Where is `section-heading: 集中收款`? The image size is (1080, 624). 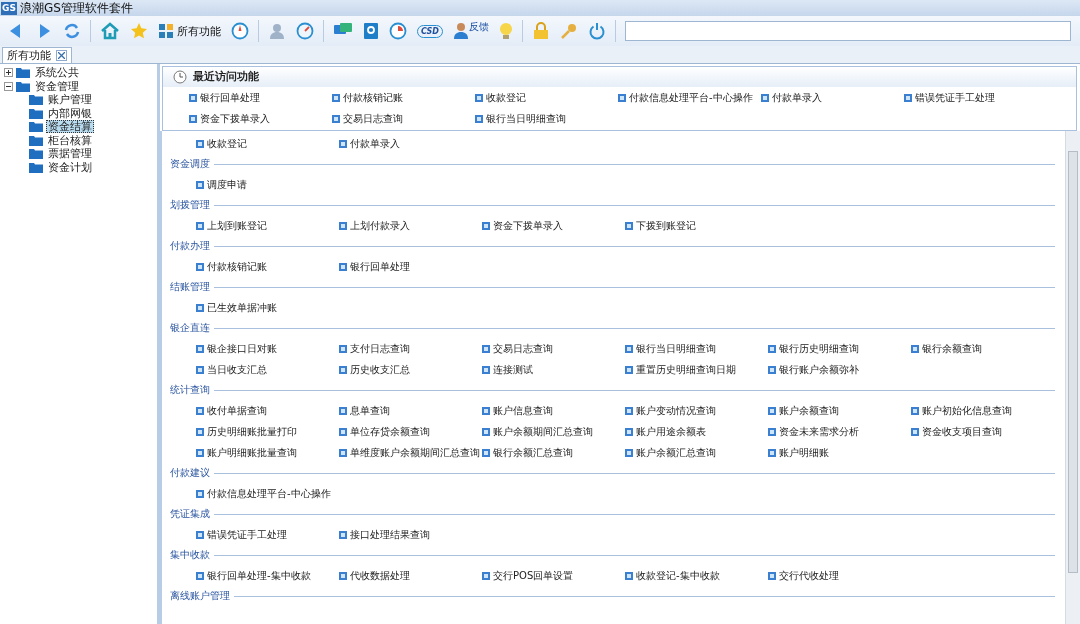
section-heading: 集中收款 is located at coordinates (190, 555).